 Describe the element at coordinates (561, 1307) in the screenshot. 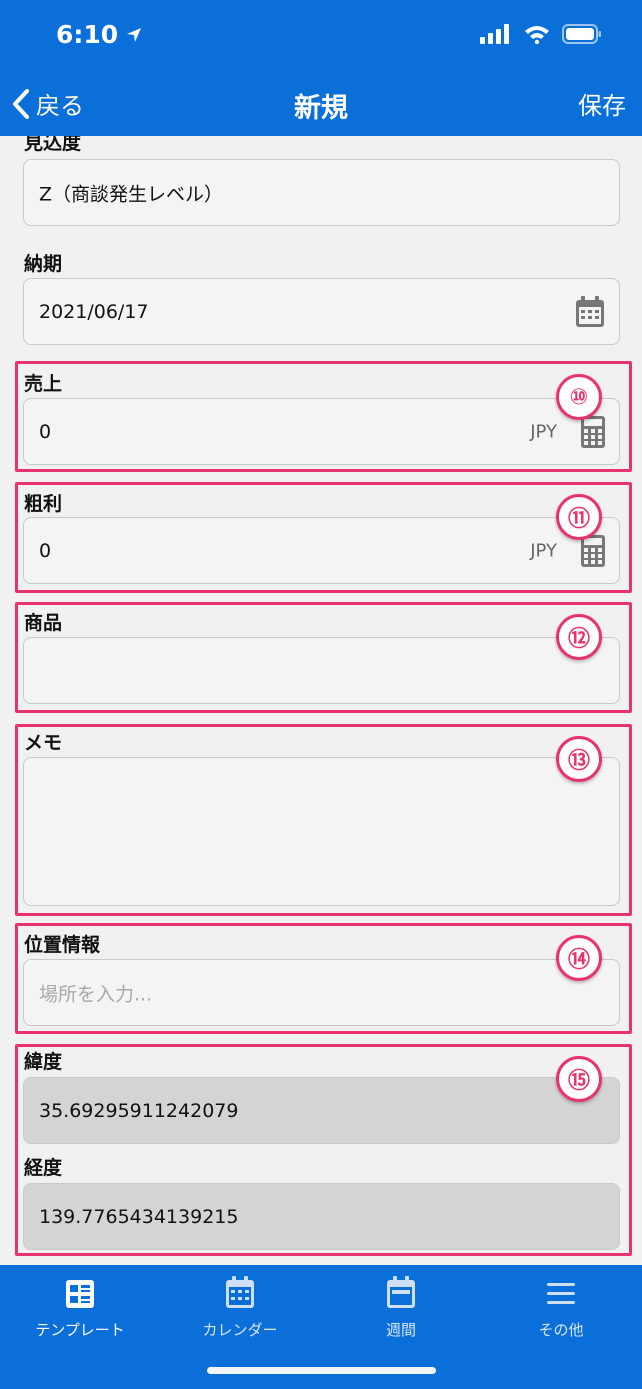

I see `tab-more: その他` at that location.